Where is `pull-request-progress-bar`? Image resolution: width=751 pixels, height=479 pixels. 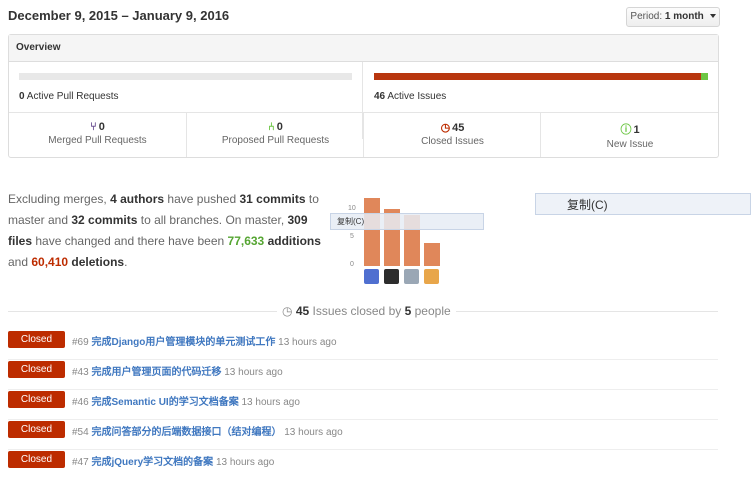
pull-request-progress-bar is located at coordinates (185, 76).